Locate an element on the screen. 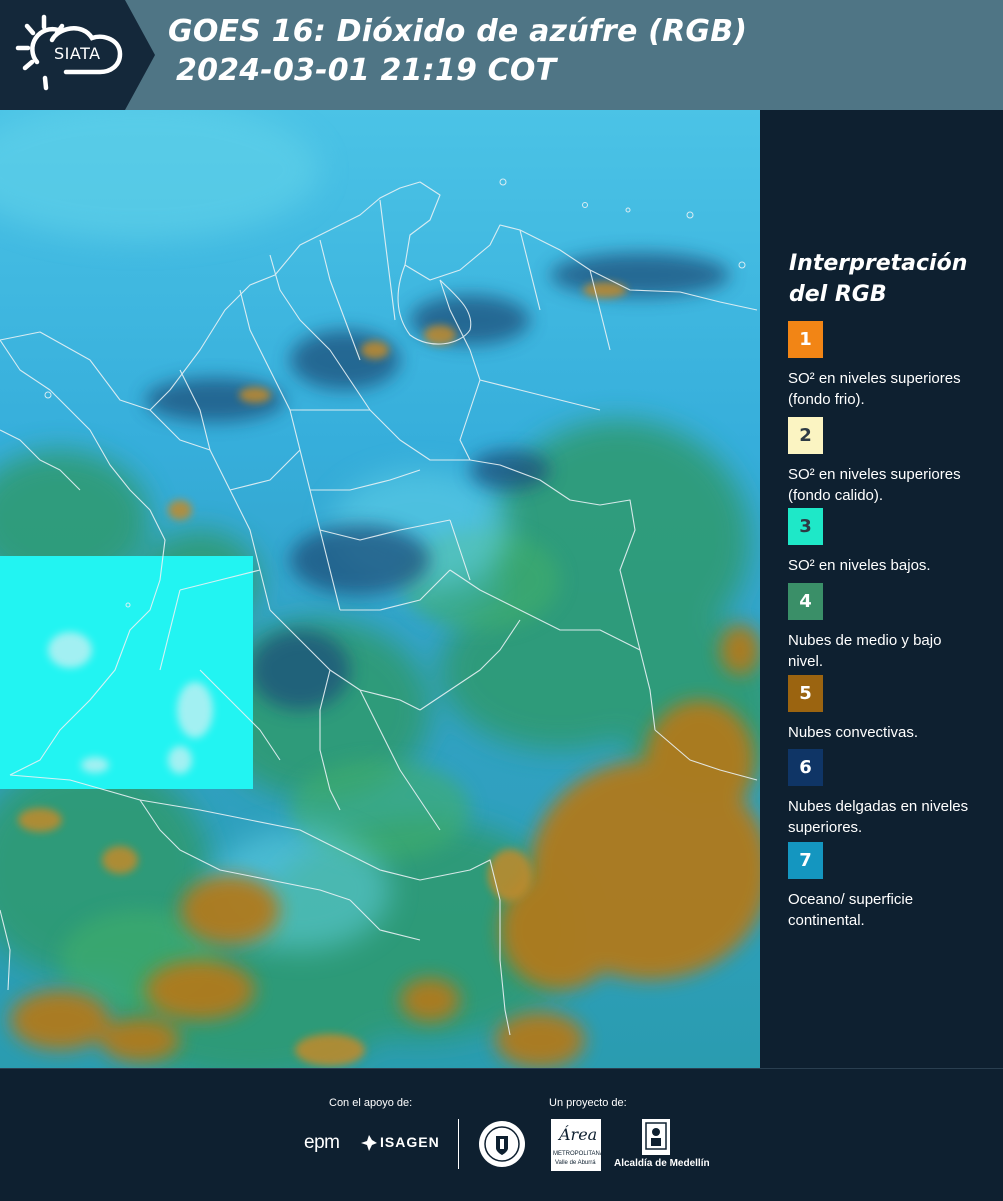 The image size is (1003, 1201). support-caption: Con el apoyo de: is located at coordinates (371, 1103).